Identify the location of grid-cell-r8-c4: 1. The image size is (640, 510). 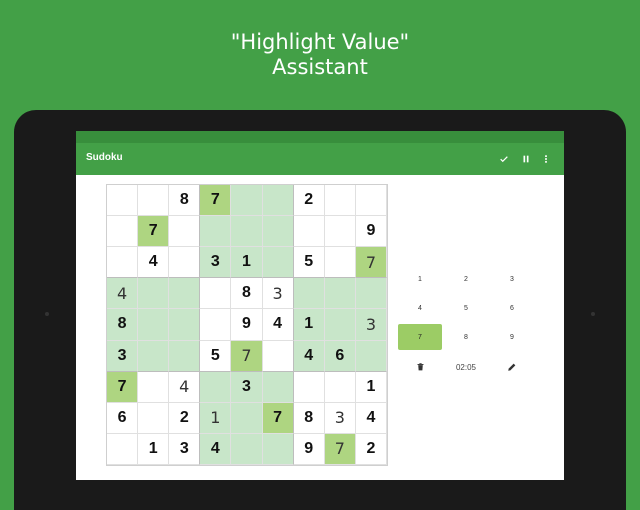
(216, 418).